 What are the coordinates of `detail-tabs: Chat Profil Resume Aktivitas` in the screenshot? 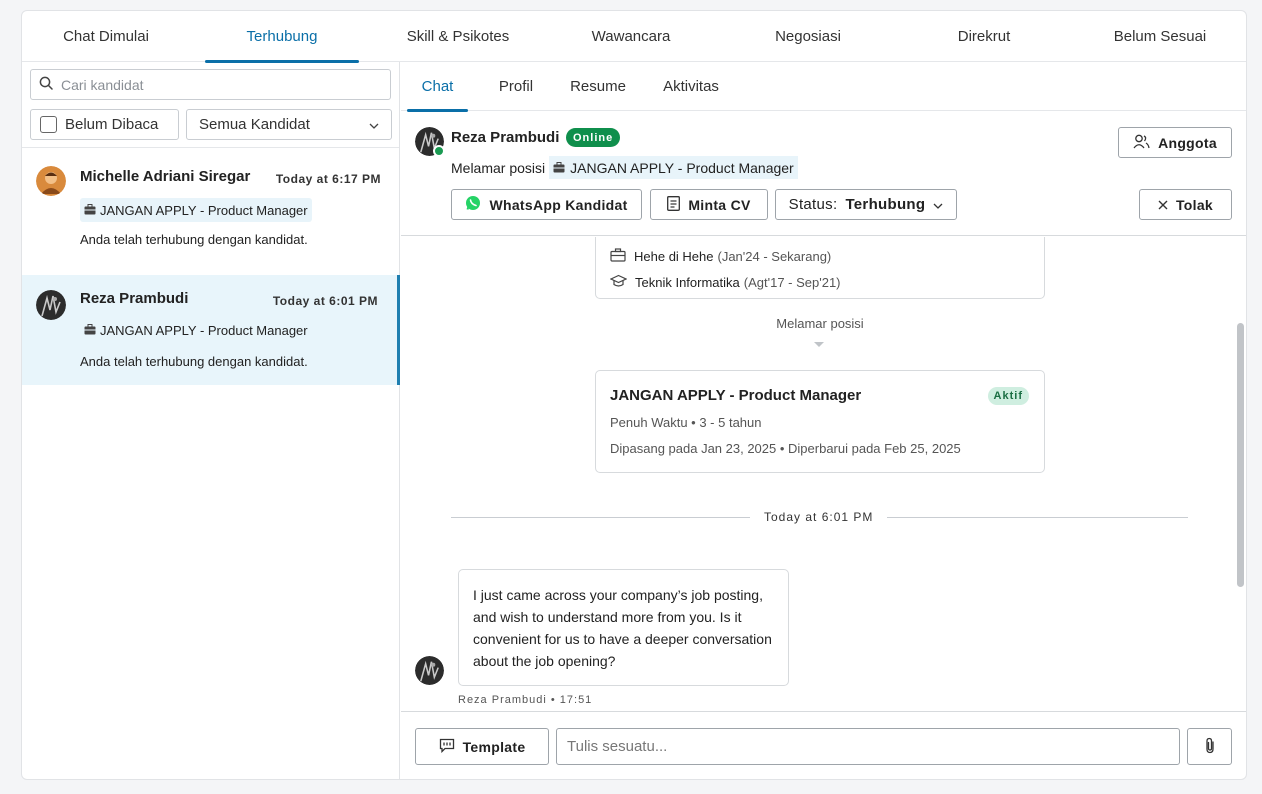 It's located at (823, 87).